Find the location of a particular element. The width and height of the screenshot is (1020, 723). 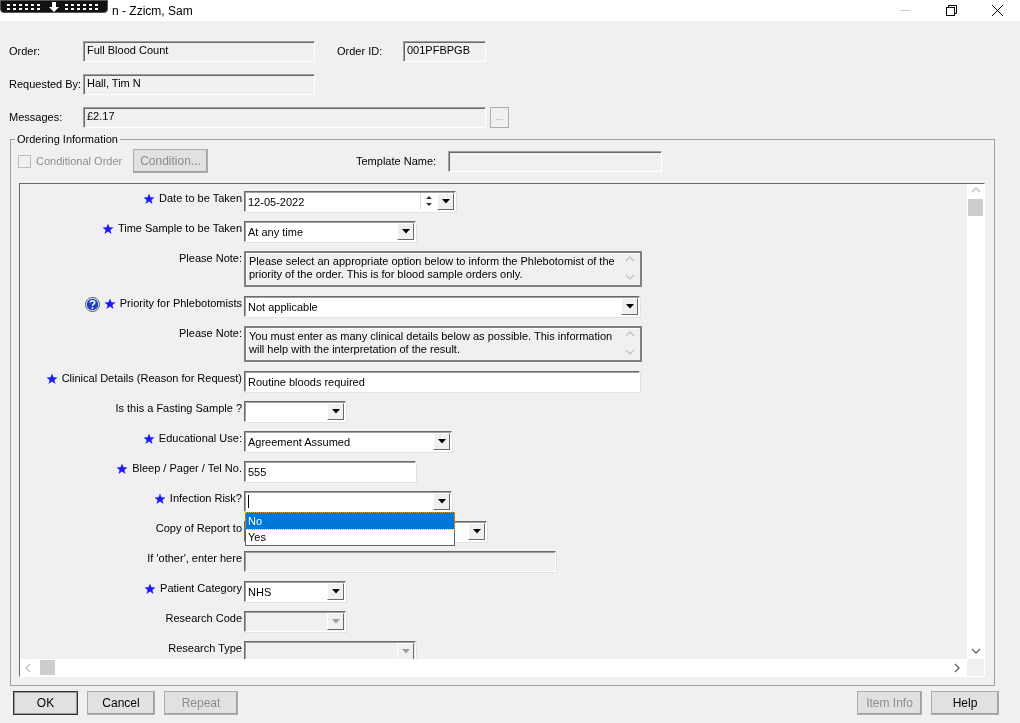

field-label: Research Type is located at coordinates (205, 648).